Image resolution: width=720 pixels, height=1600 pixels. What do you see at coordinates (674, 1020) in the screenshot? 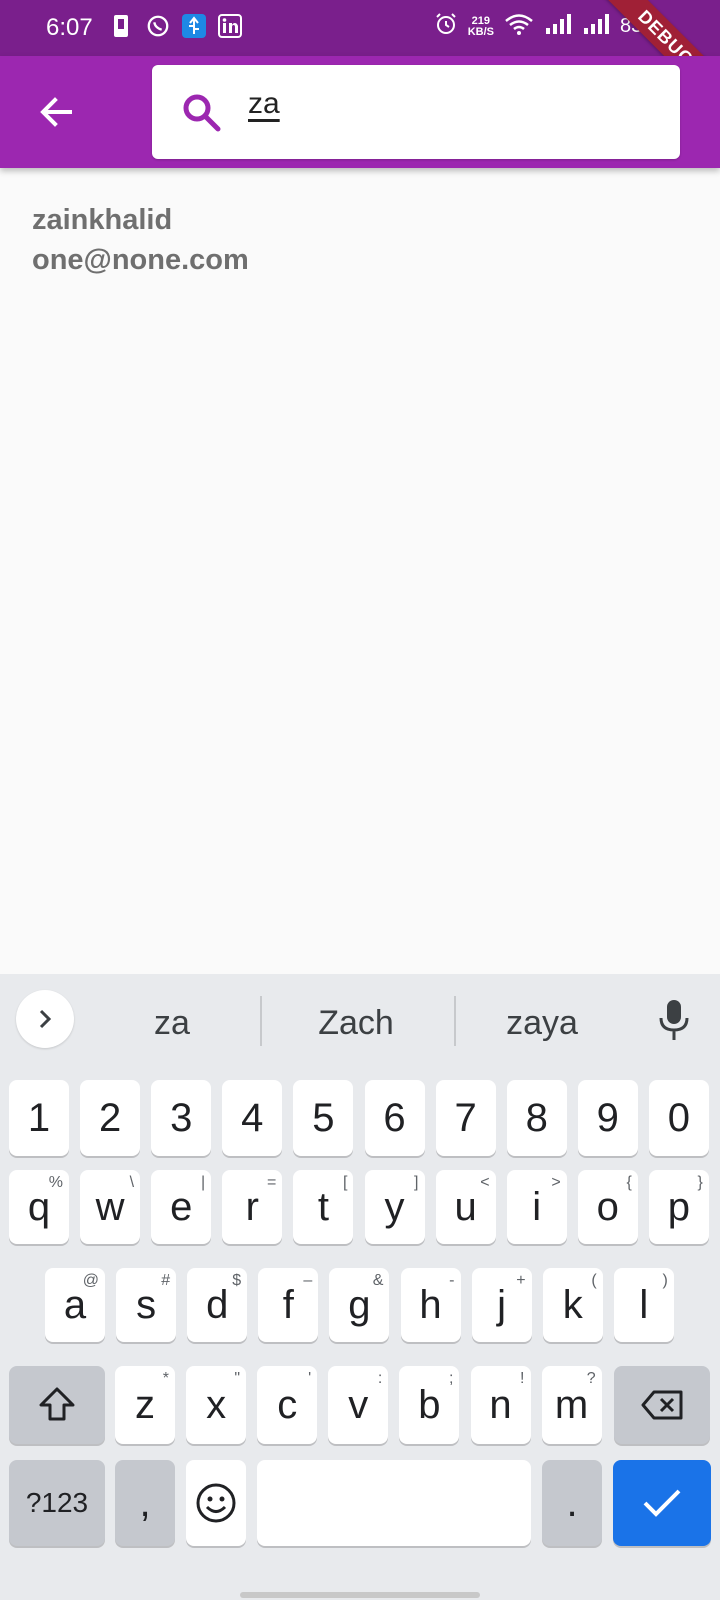
I see `microphone-icon` at bounding box center [674, 1020].